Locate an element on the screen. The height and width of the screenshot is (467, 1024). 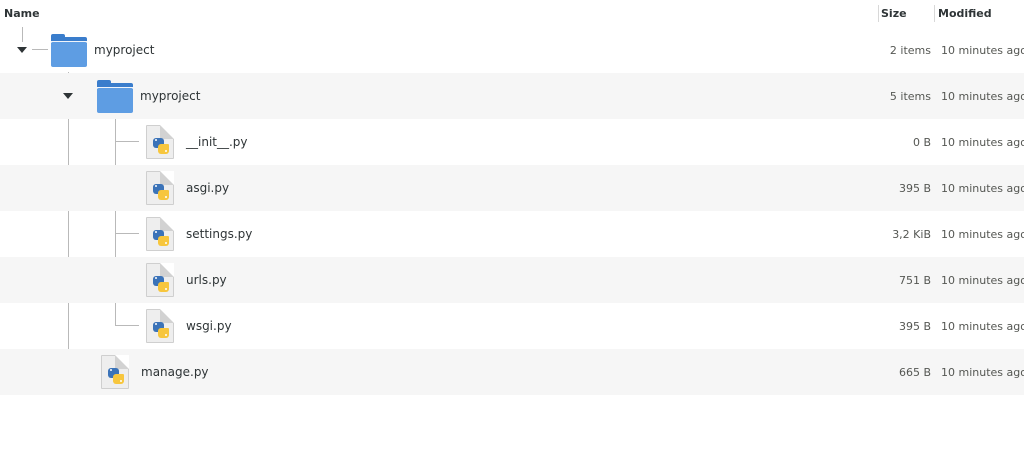
file-size: 751 B is located at coordinates (914, 280).